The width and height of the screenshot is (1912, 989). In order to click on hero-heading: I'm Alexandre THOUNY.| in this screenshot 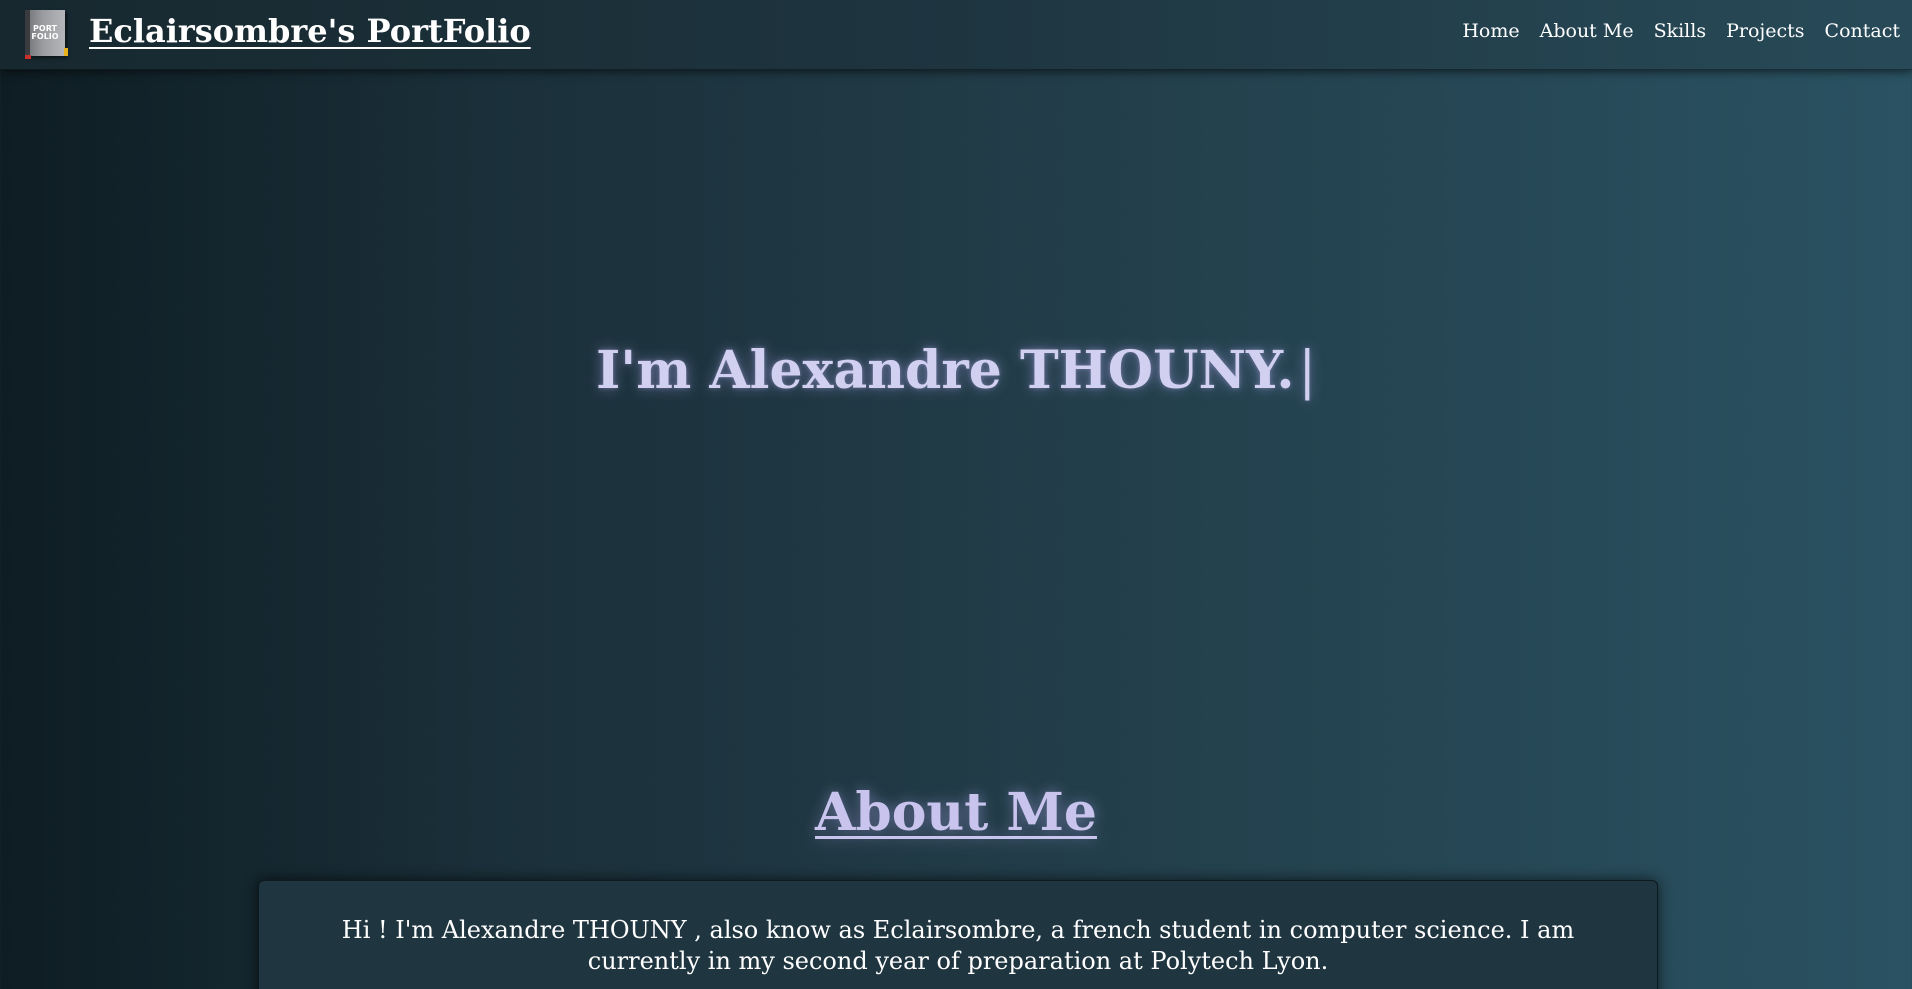, I will do `click(956, 370)`.